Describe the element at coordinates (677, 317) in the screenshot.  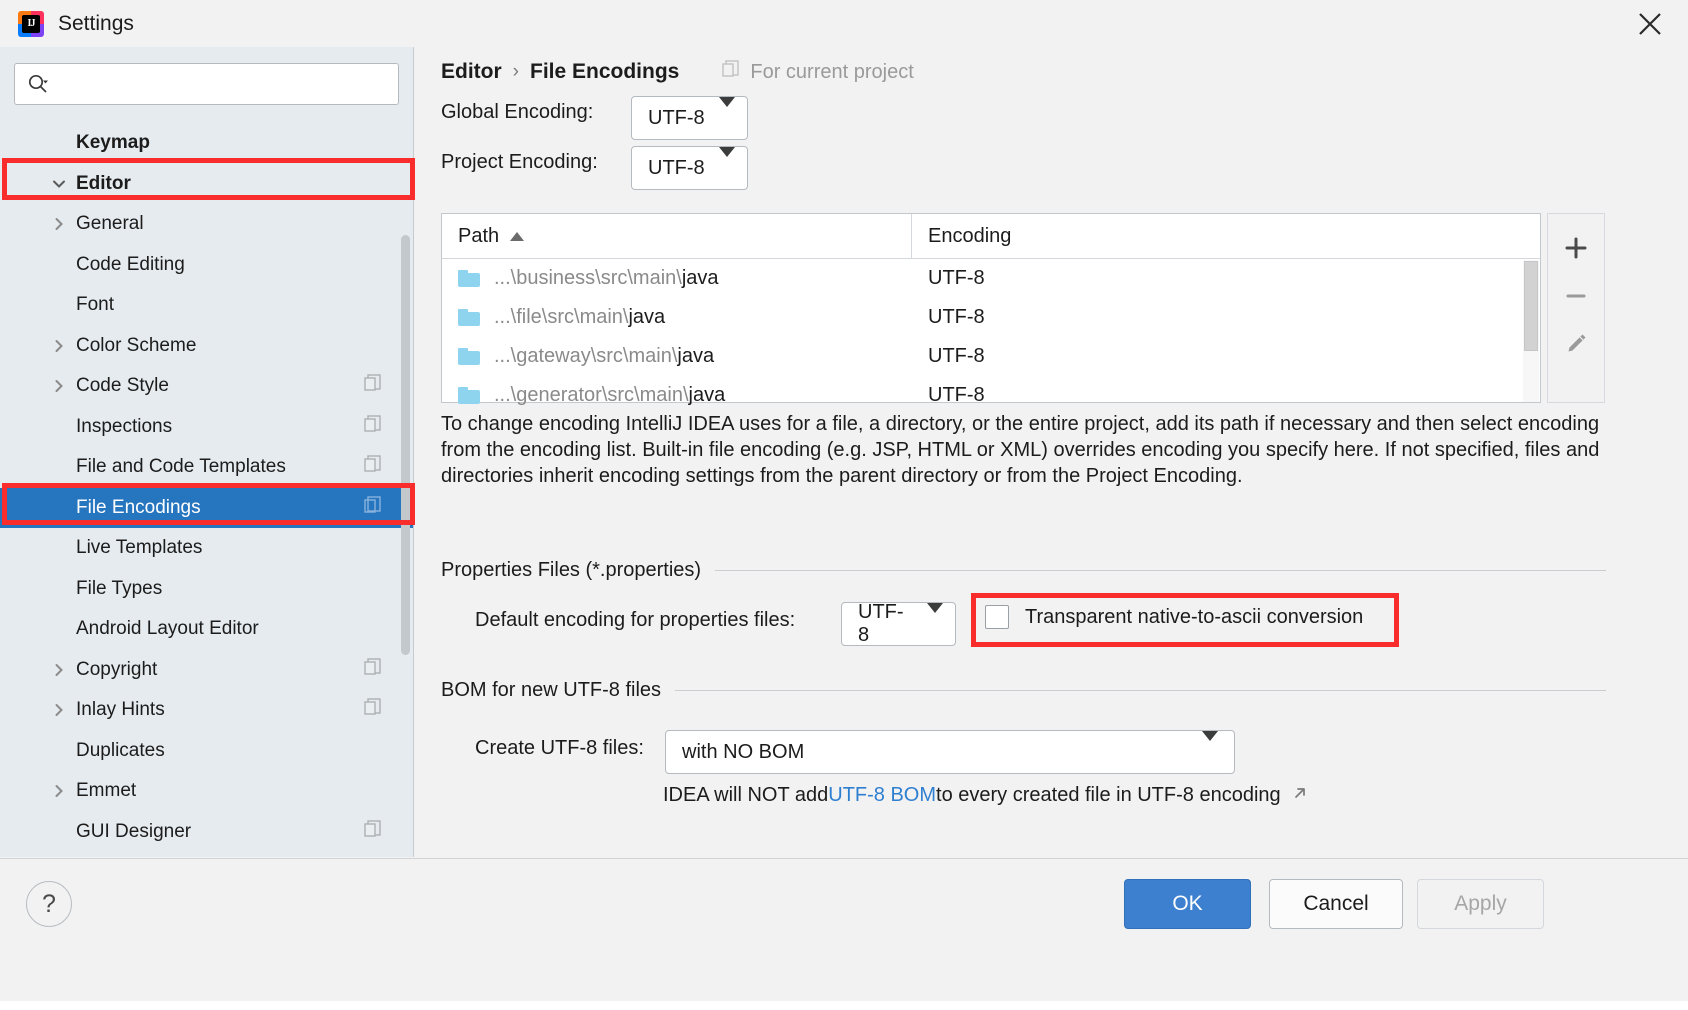
I see `cell-path: ...\file\src\main\ java` at that location.